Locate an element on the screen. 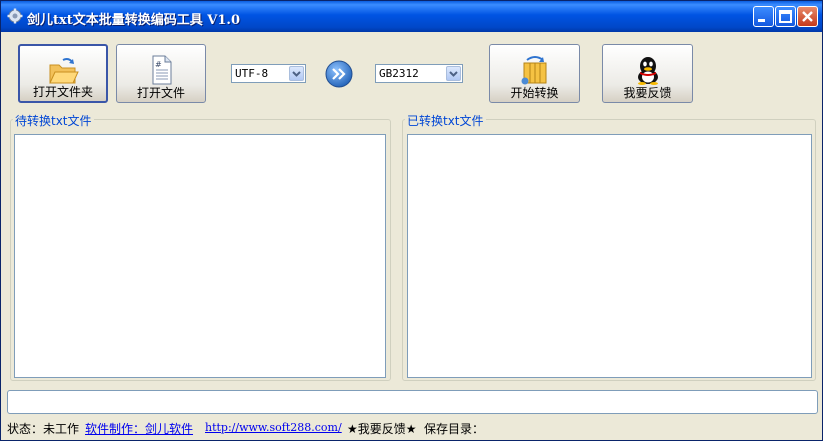 The width and height of the screenshot is (823, 441). start-convert-button: 开始转换 is located at coordinates (534, 73).